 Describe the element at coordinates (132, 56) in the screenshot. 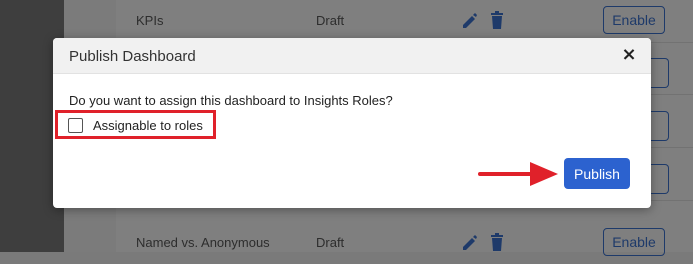

I see `modal-title: Publish Dashboard` at that location.